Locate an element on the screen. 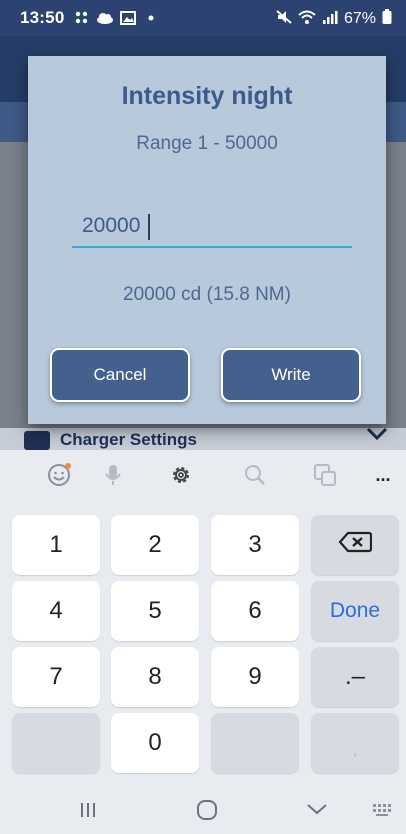 This screenshot has width=406, height=834. status-right: 67% is located at coordinates (334, 19).